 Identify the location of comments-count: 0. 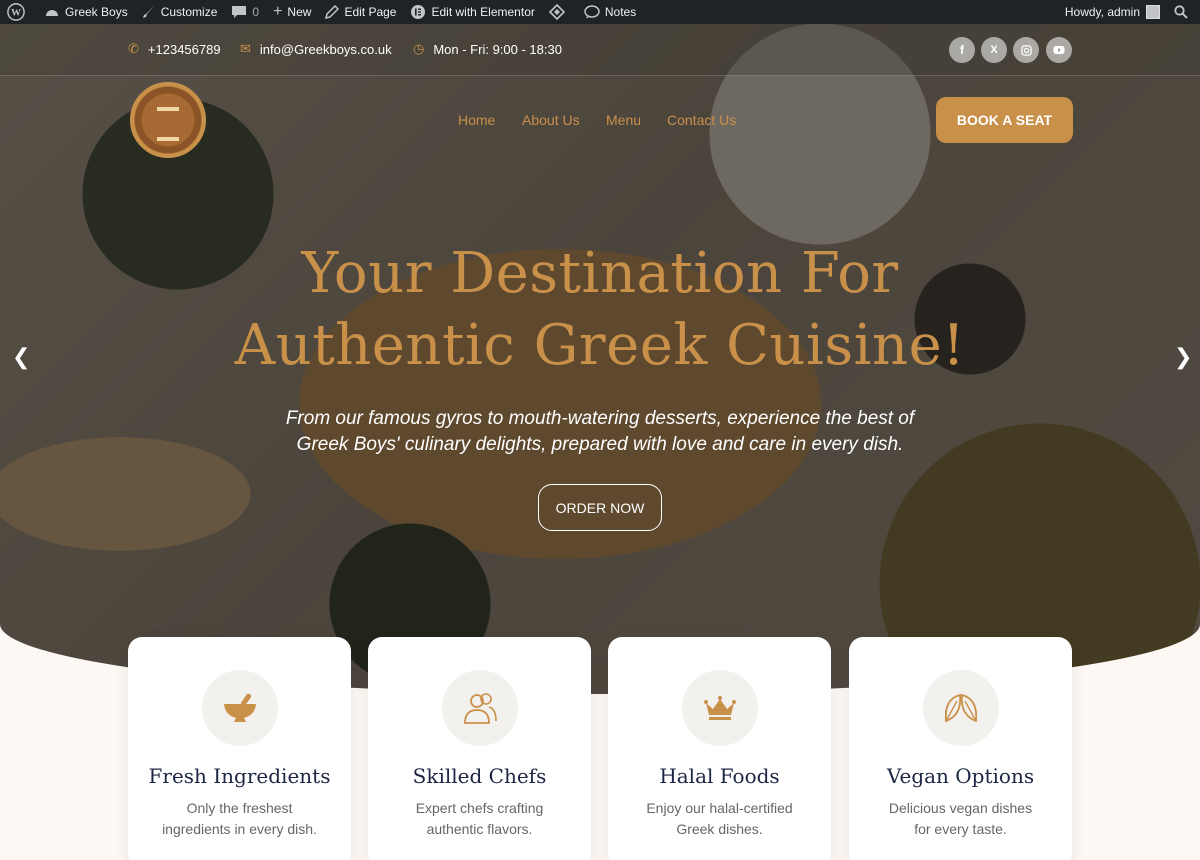
(256, 12).